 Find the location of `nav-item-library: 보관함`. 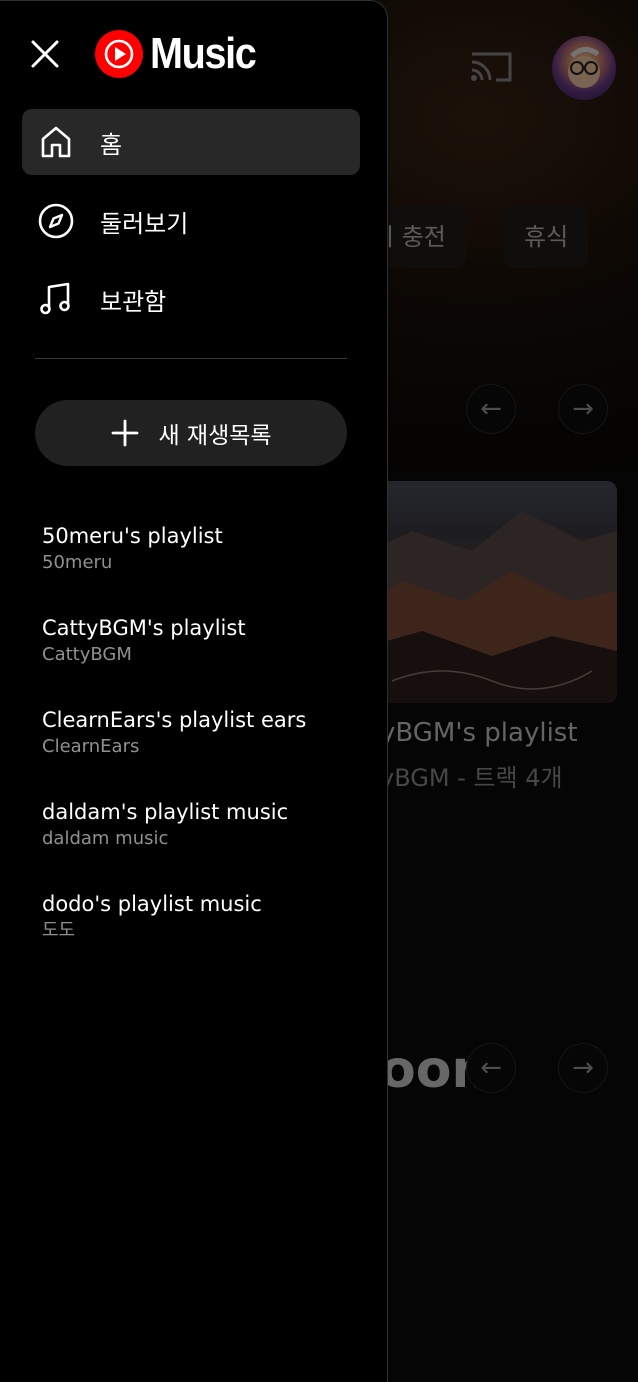

nav-item-library: 보관함 is located at coordinates (191, 299).